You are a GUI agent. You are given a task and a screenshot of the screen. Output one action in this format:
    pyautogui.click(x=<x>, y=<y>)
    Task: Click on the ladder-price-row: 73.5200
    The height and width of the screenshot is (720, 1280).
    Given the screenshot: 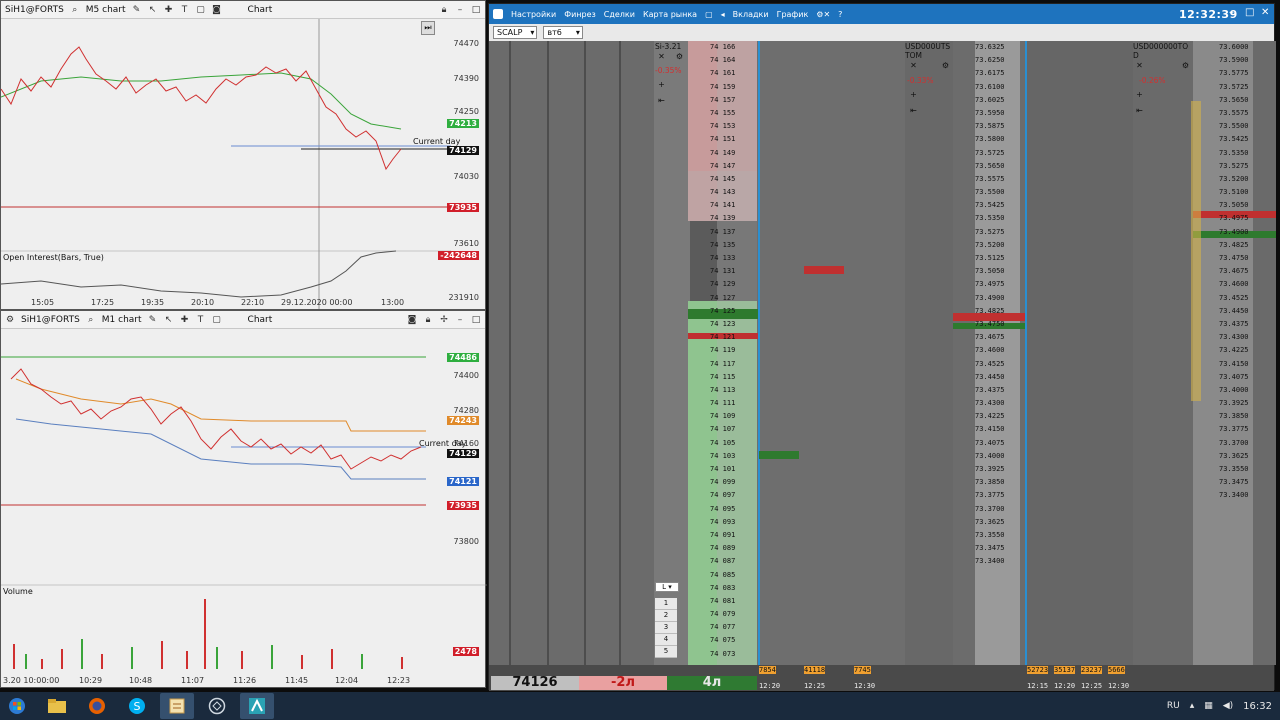 What is the action you would take?
    pyautogui.click(x=1244, y=179)
    